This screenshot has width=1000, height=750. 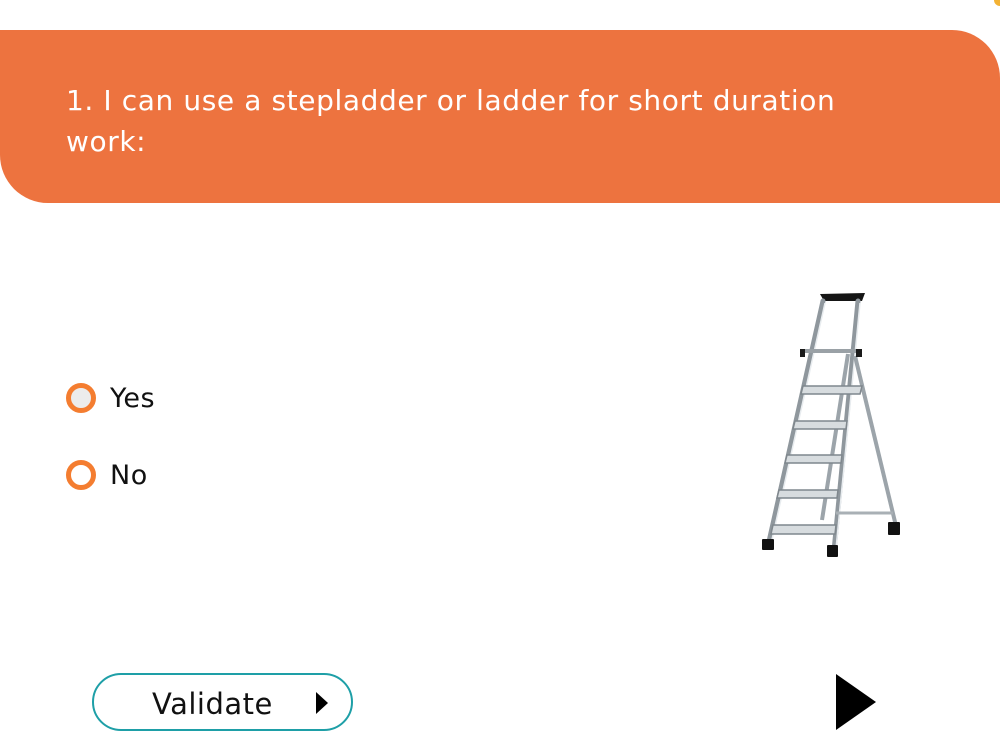 What do you see at coordinates (81, 475) in the screenshot?
I see `radio-button-no` at bounding box center [81, 475].